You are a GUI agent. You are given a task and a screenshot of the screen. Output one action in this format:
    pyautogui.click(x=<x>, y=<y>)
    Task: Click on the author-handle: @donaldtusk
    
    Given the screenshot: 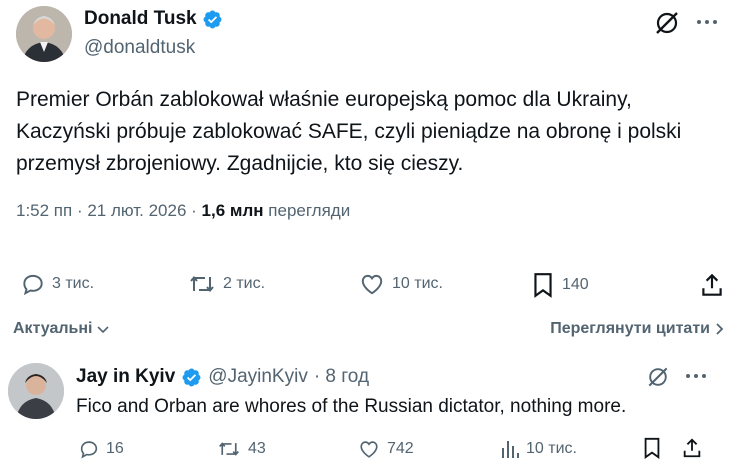 What is the action you would take?
    pyautogui.click(x=139, y=48)
    